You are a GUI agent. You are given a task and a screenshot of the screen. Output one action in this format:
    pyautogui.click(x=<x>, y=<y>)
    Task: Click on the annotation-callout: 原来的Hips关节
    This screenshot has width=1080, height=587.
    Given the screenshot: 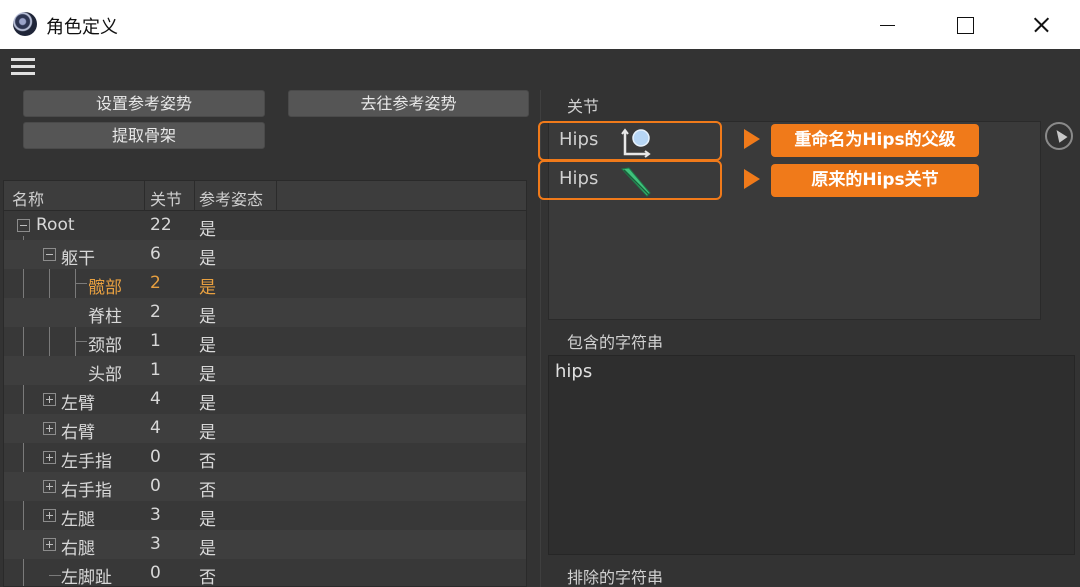 What is the action you would take?
    pyautogui.click(x=875, y=180)
    